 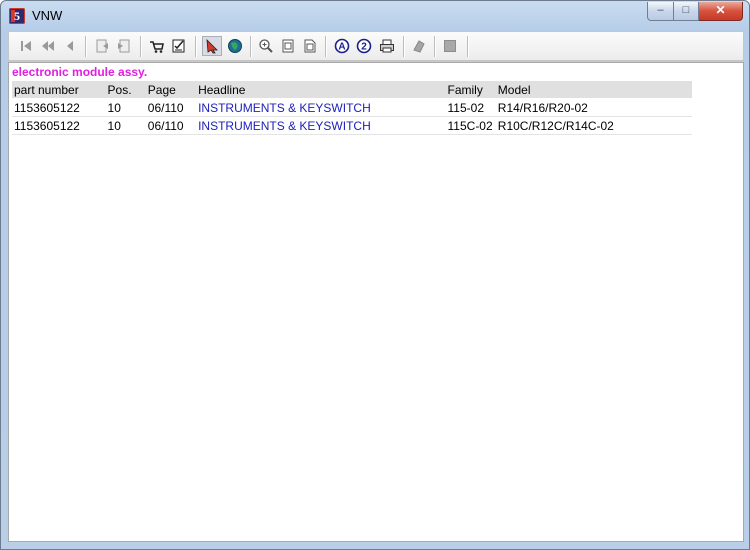 I want to click on close-button: ✕, so click(x=721, y=11).